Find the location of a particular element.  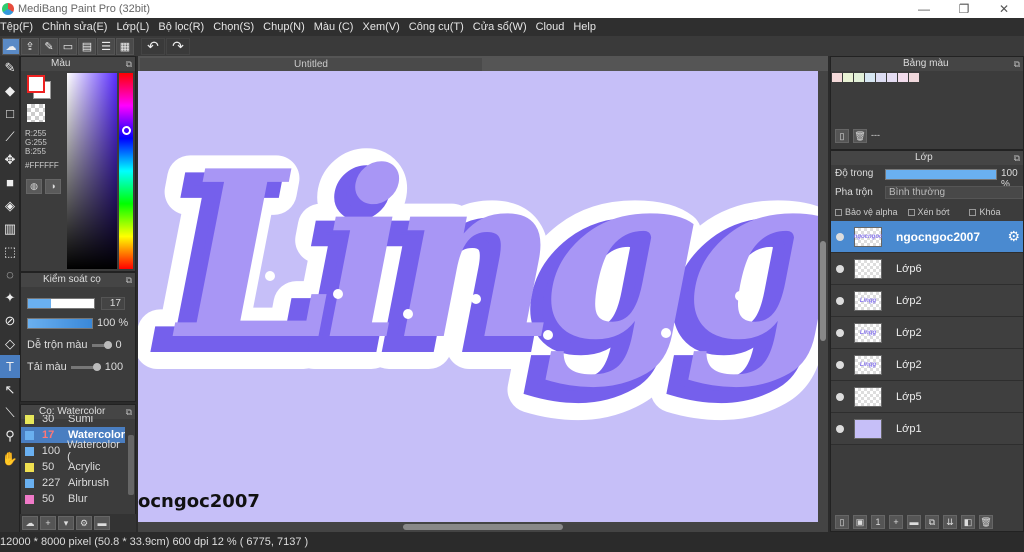

brush-item: 227 Airbrush is located at coordinates (73, 483).